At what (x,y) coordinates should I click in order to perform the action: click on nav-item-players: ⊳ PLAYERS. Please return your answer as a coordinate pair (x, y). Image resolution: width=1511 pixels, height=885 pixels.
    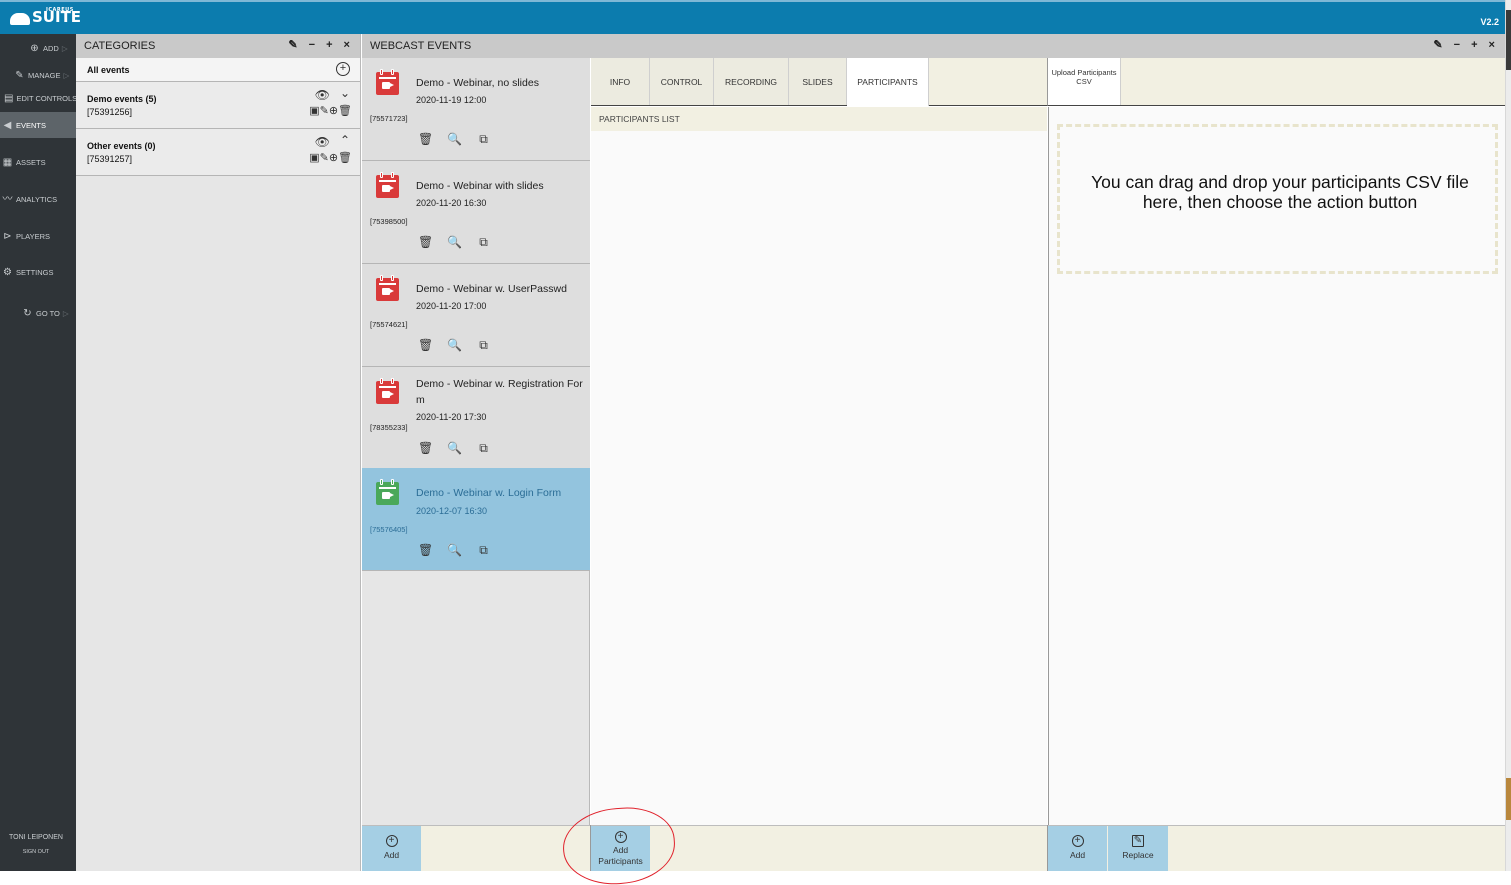
    Looking at the image, I should click on (38, 236).